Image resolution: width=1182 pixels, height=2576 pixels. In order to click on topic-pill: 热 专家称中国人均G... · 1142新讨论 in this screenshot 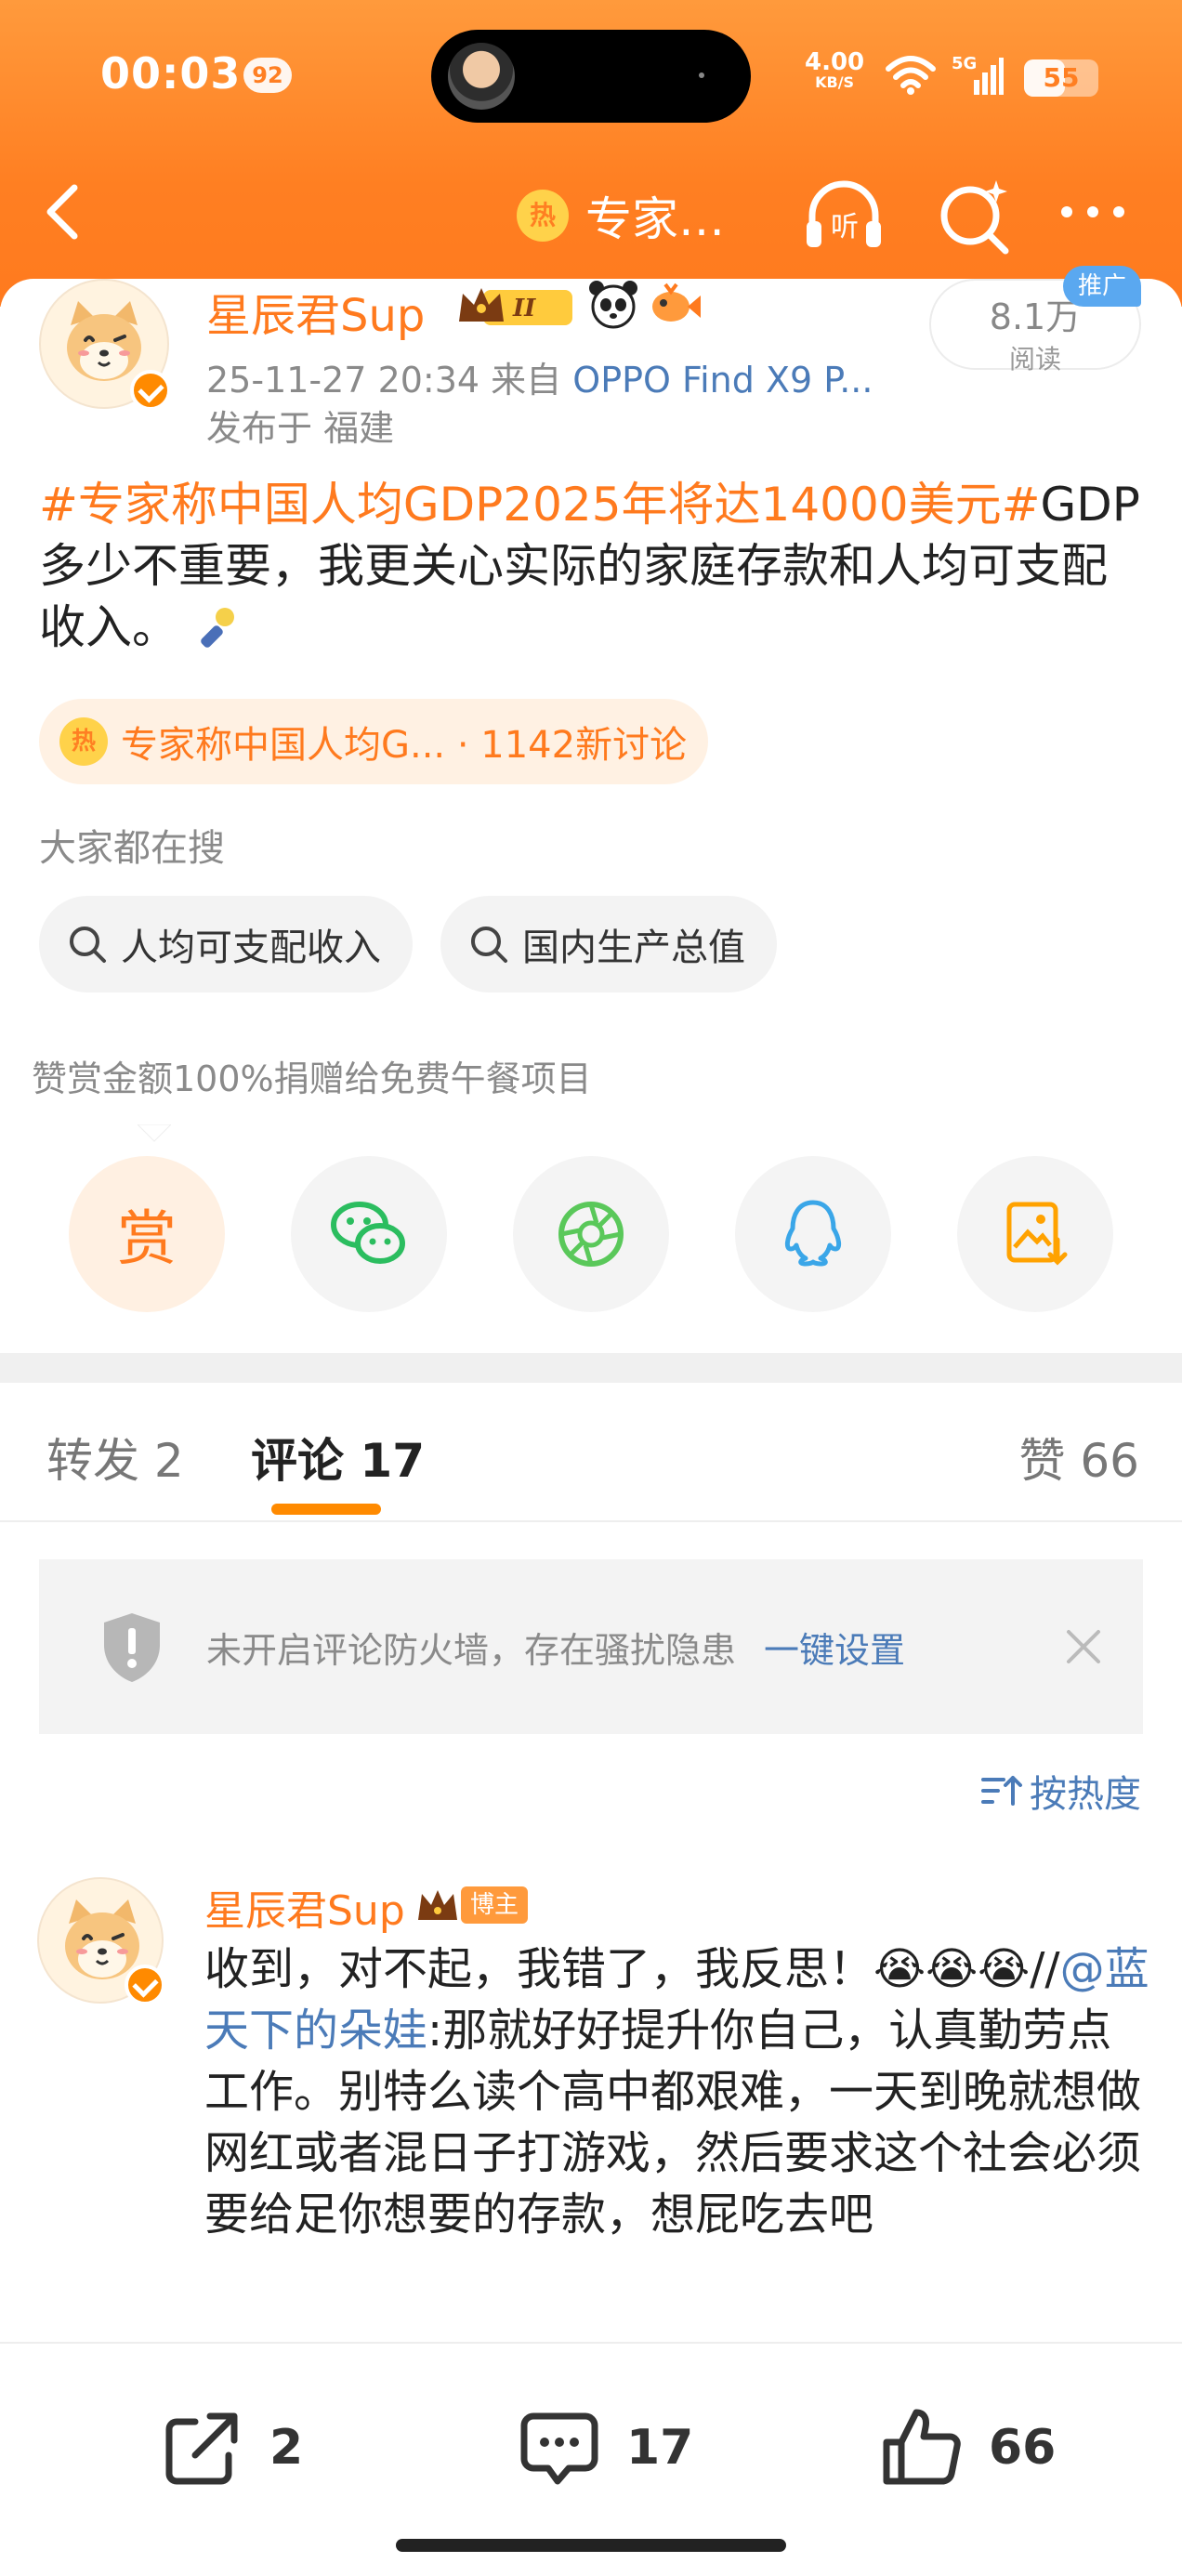, I will do `click(373, 741)`.